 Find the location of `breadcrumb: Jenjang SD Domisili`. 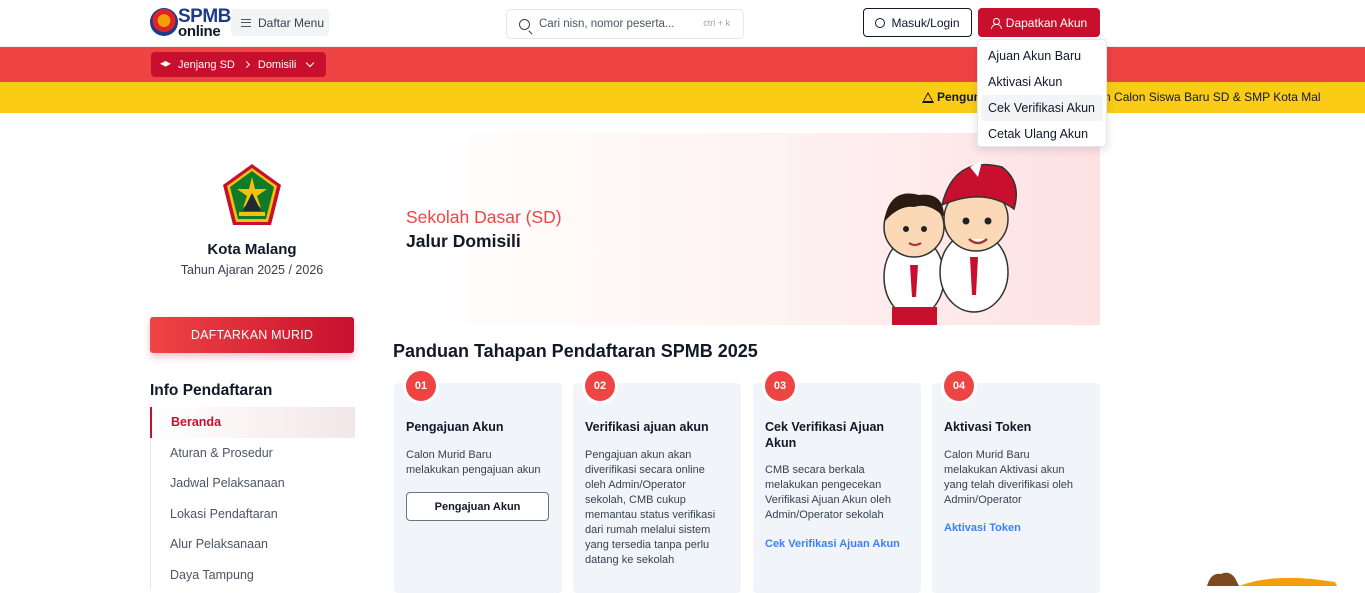

breadcrumb: Jenjang SD Domisili is located at coordinates (238, 64).